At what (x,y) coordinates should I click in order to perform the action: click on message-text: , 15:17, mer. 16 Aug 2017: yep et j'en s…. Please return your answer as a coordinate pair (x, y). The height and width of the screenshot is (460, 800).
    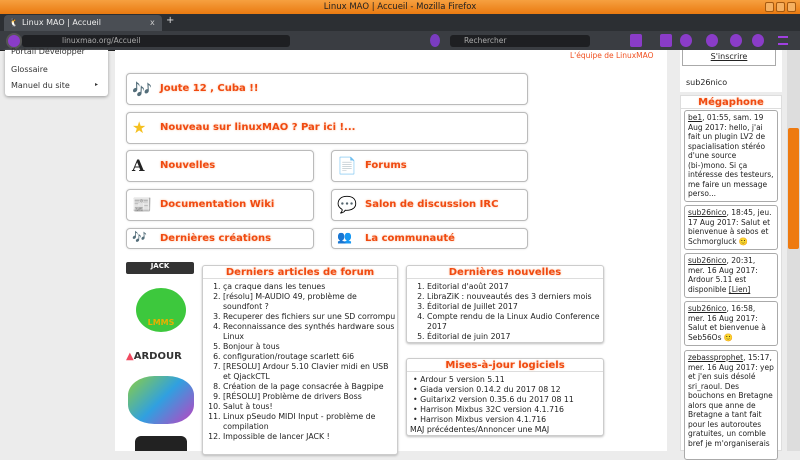
    Looking at the image, I should click on (731, 400).